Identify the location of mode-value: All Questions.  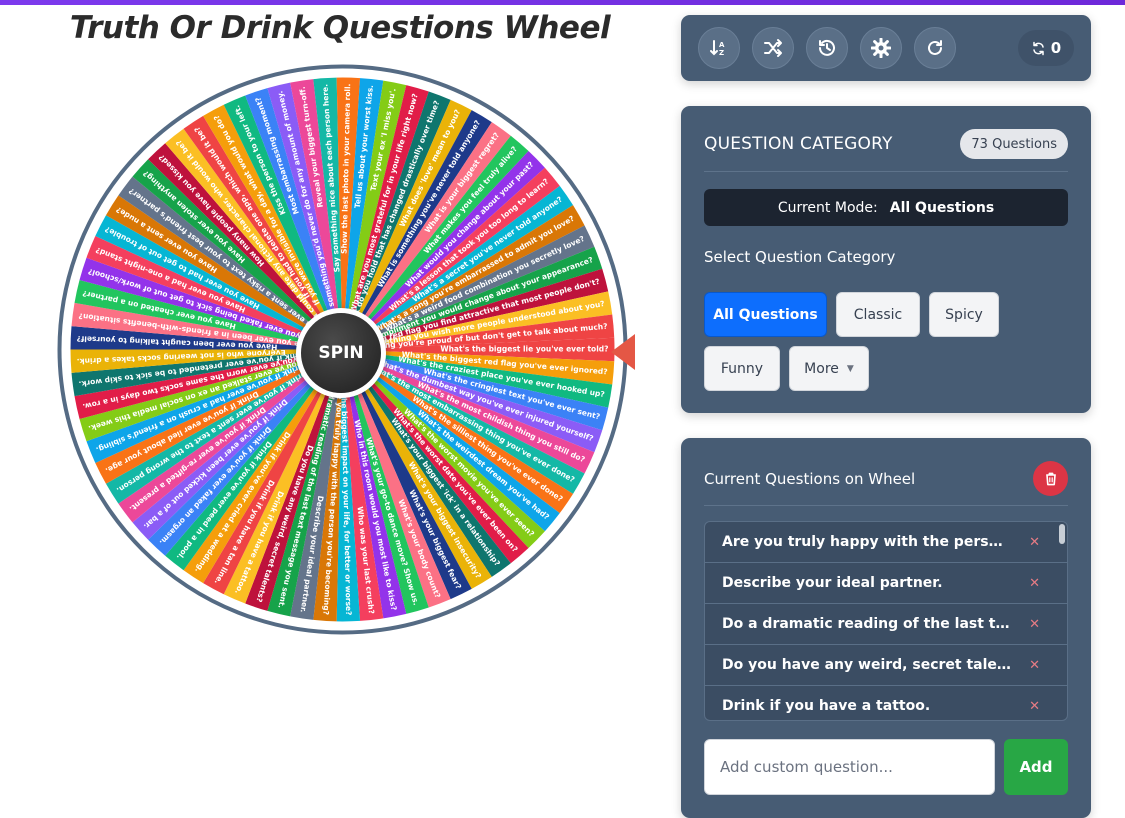
(942, 207).